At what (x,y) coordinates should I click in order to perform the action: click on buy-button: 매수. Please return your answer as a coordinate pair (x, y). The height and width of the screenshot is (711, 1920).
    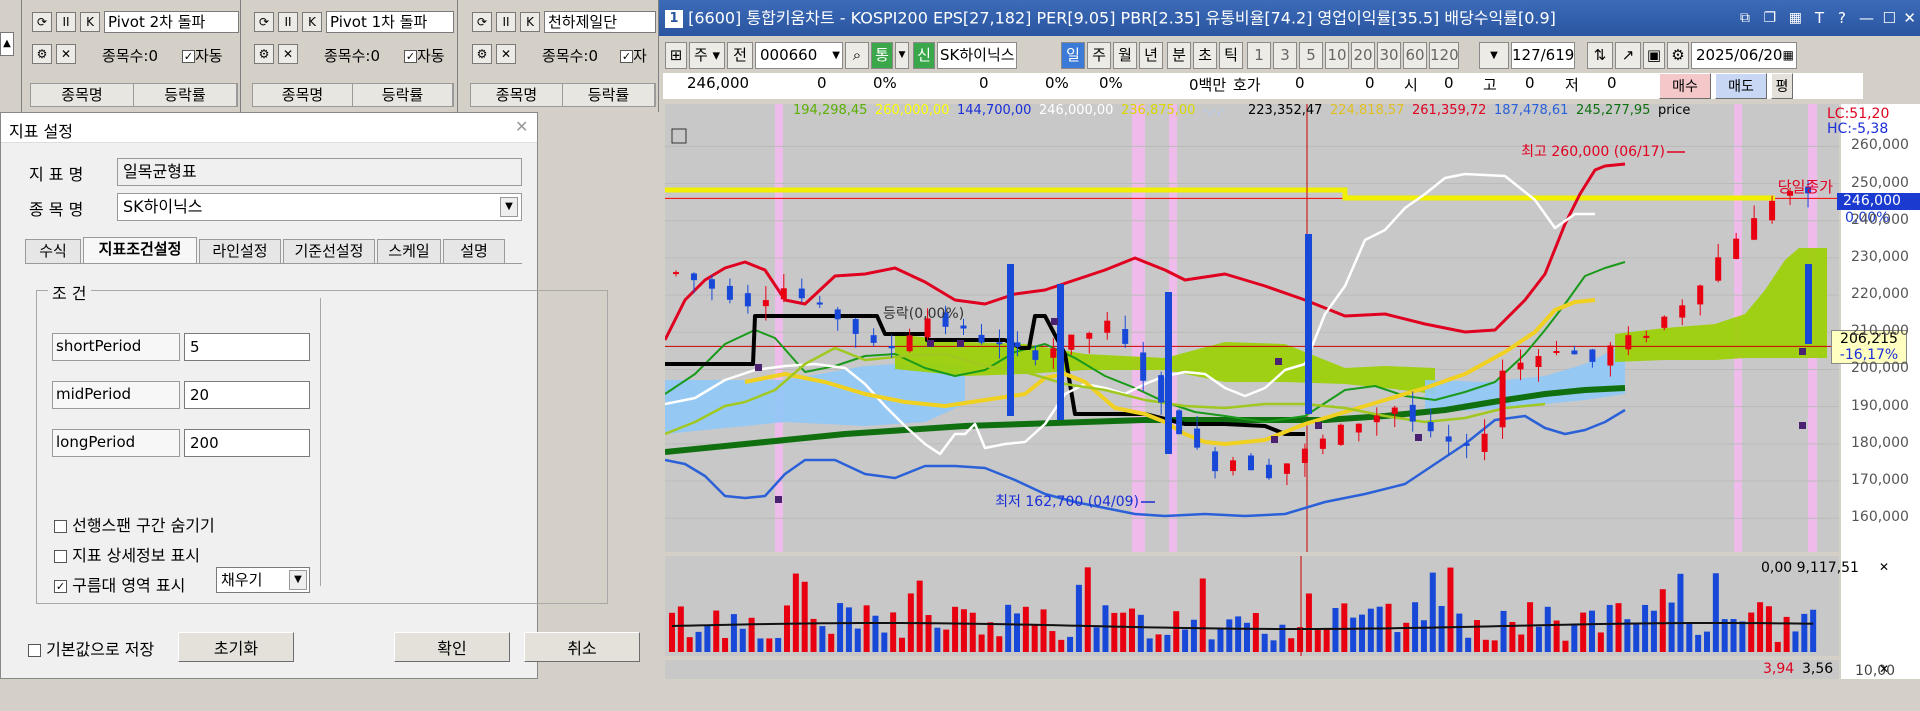
    Looking at the image, I should click on (1685, 86).